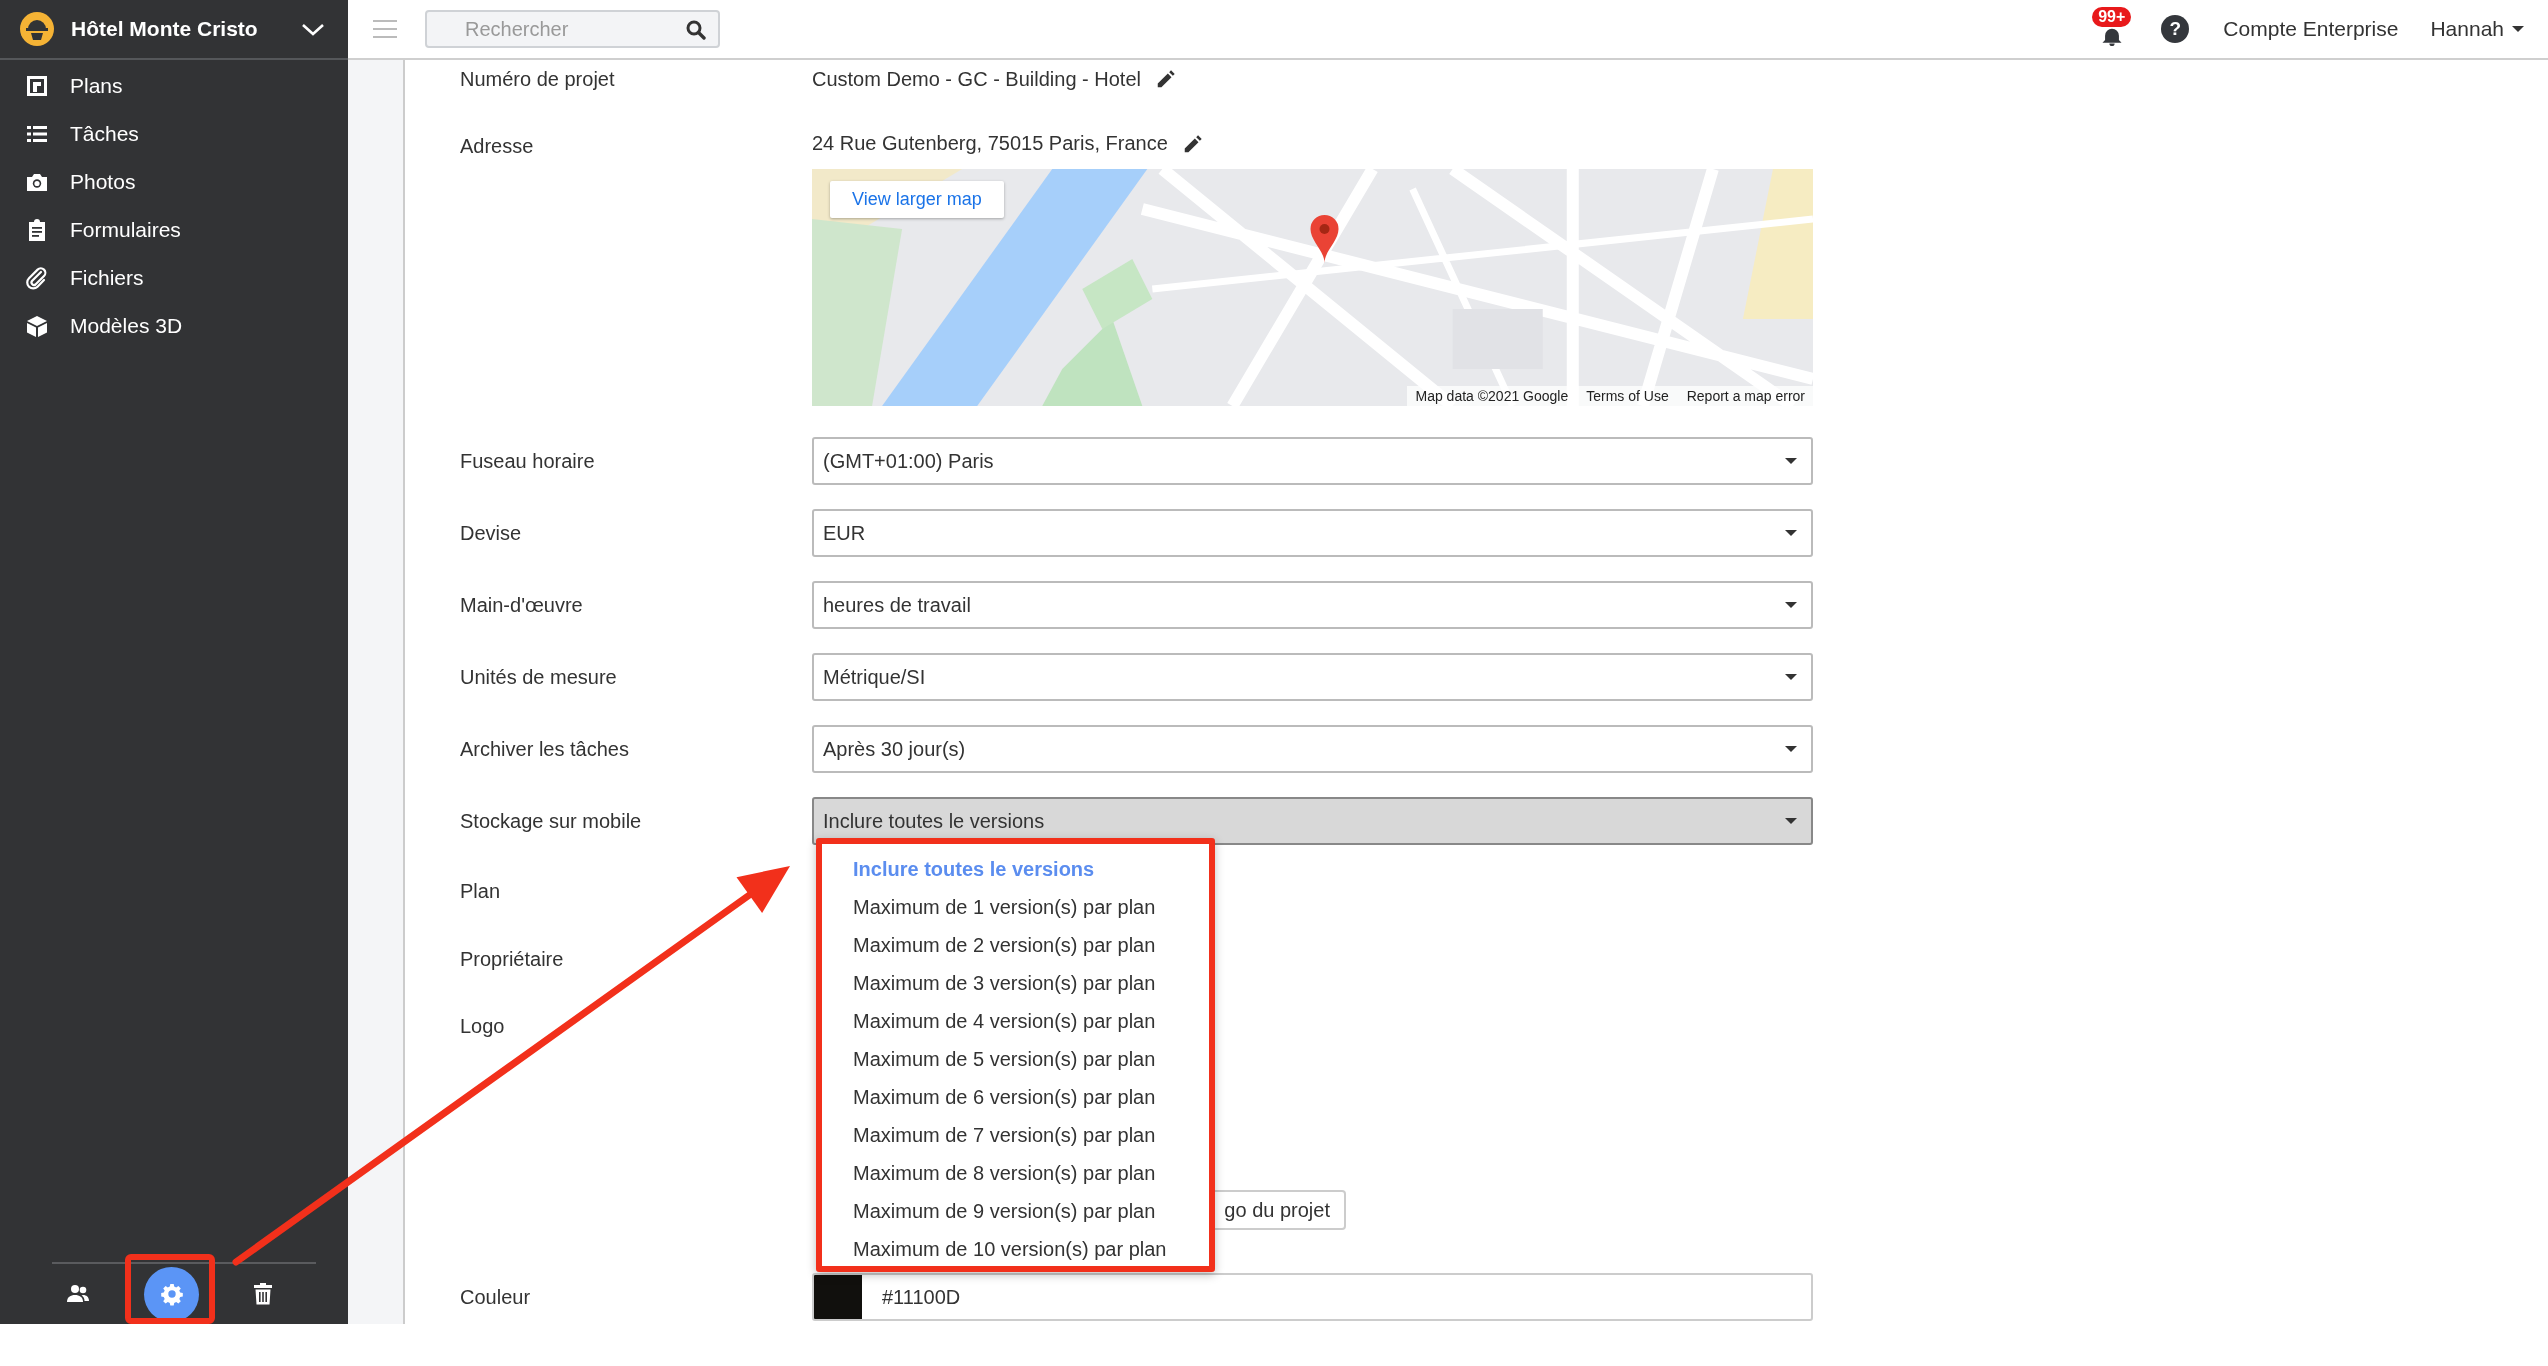 The image size is (2548, 1366). I want to click on select-field: EUR, so click(1312, 533).